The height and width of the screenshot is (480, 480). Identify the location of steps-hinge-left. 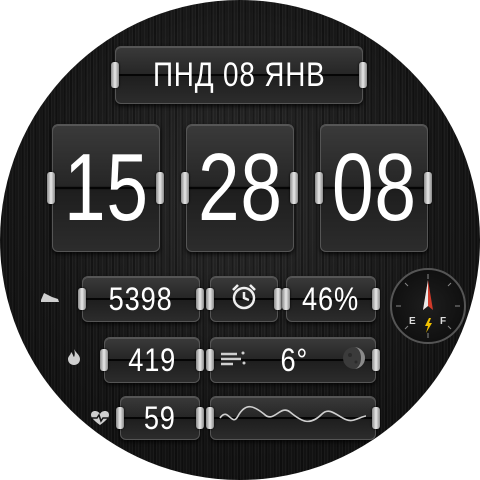
(82, 299).